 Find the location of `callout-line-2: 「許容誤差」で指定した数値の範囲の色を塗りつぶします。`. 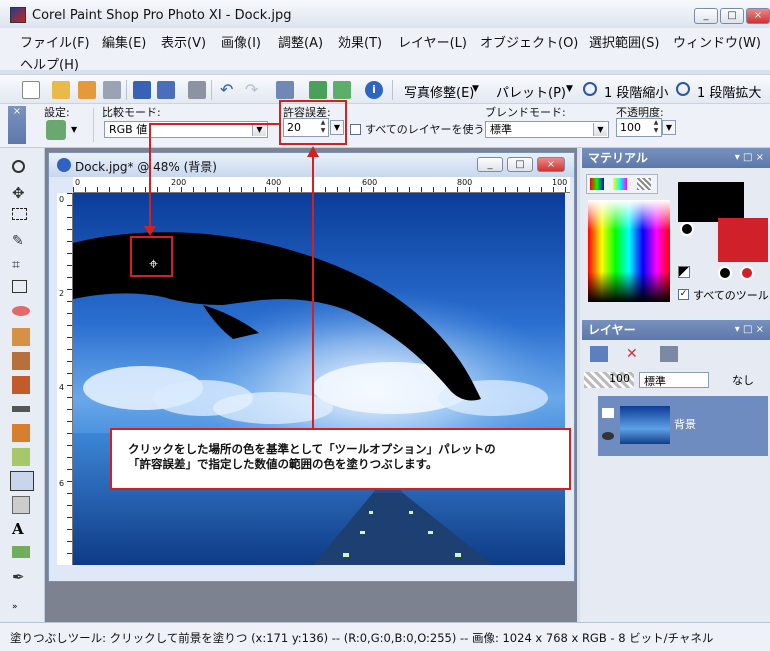

callout-line-2: 「許容誤差」で指定した数値の範囲の色を塗りつぶします。 is located at coordinates (283, 464).